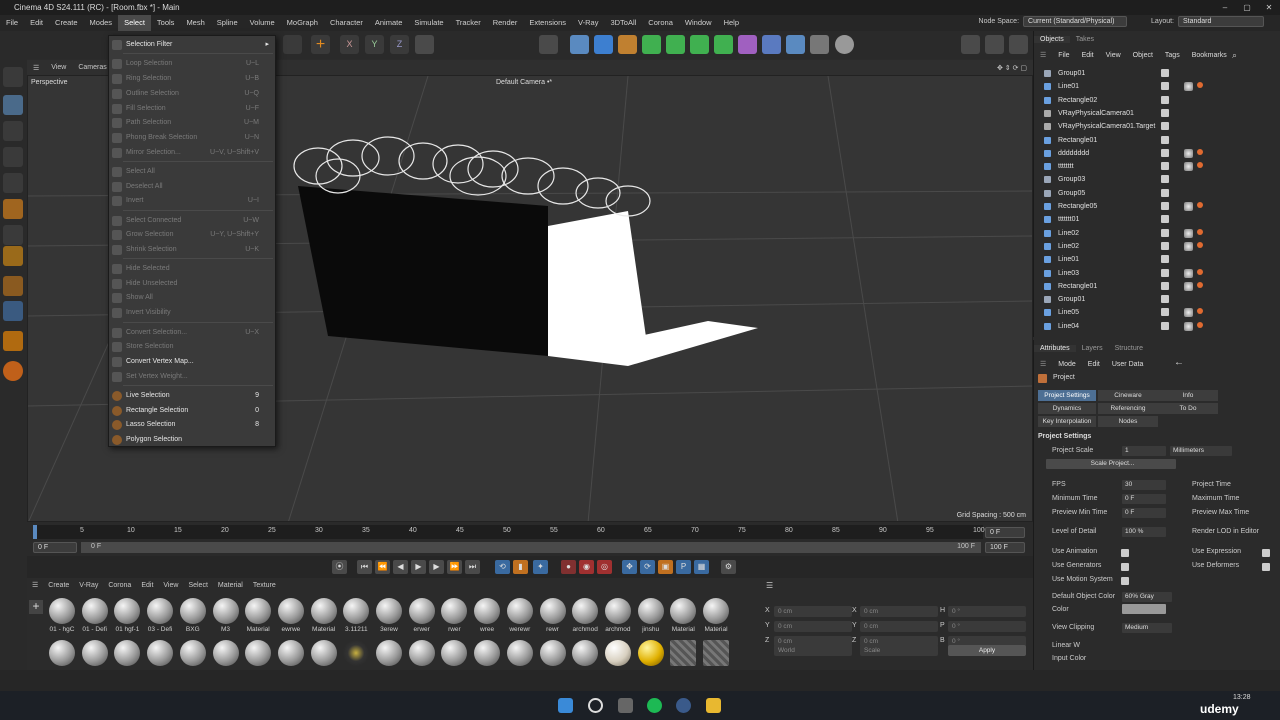  Describe the element at coordinates (1055, 348) in the screenshot. I see `tab-attributes: Attributes` at that location.